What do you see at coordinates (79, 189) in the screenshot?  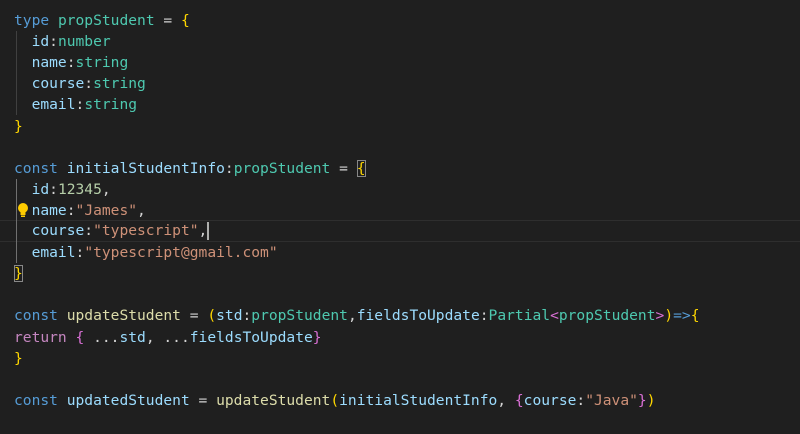 I see `code-token: 12345` at bounding box center [79, 189].